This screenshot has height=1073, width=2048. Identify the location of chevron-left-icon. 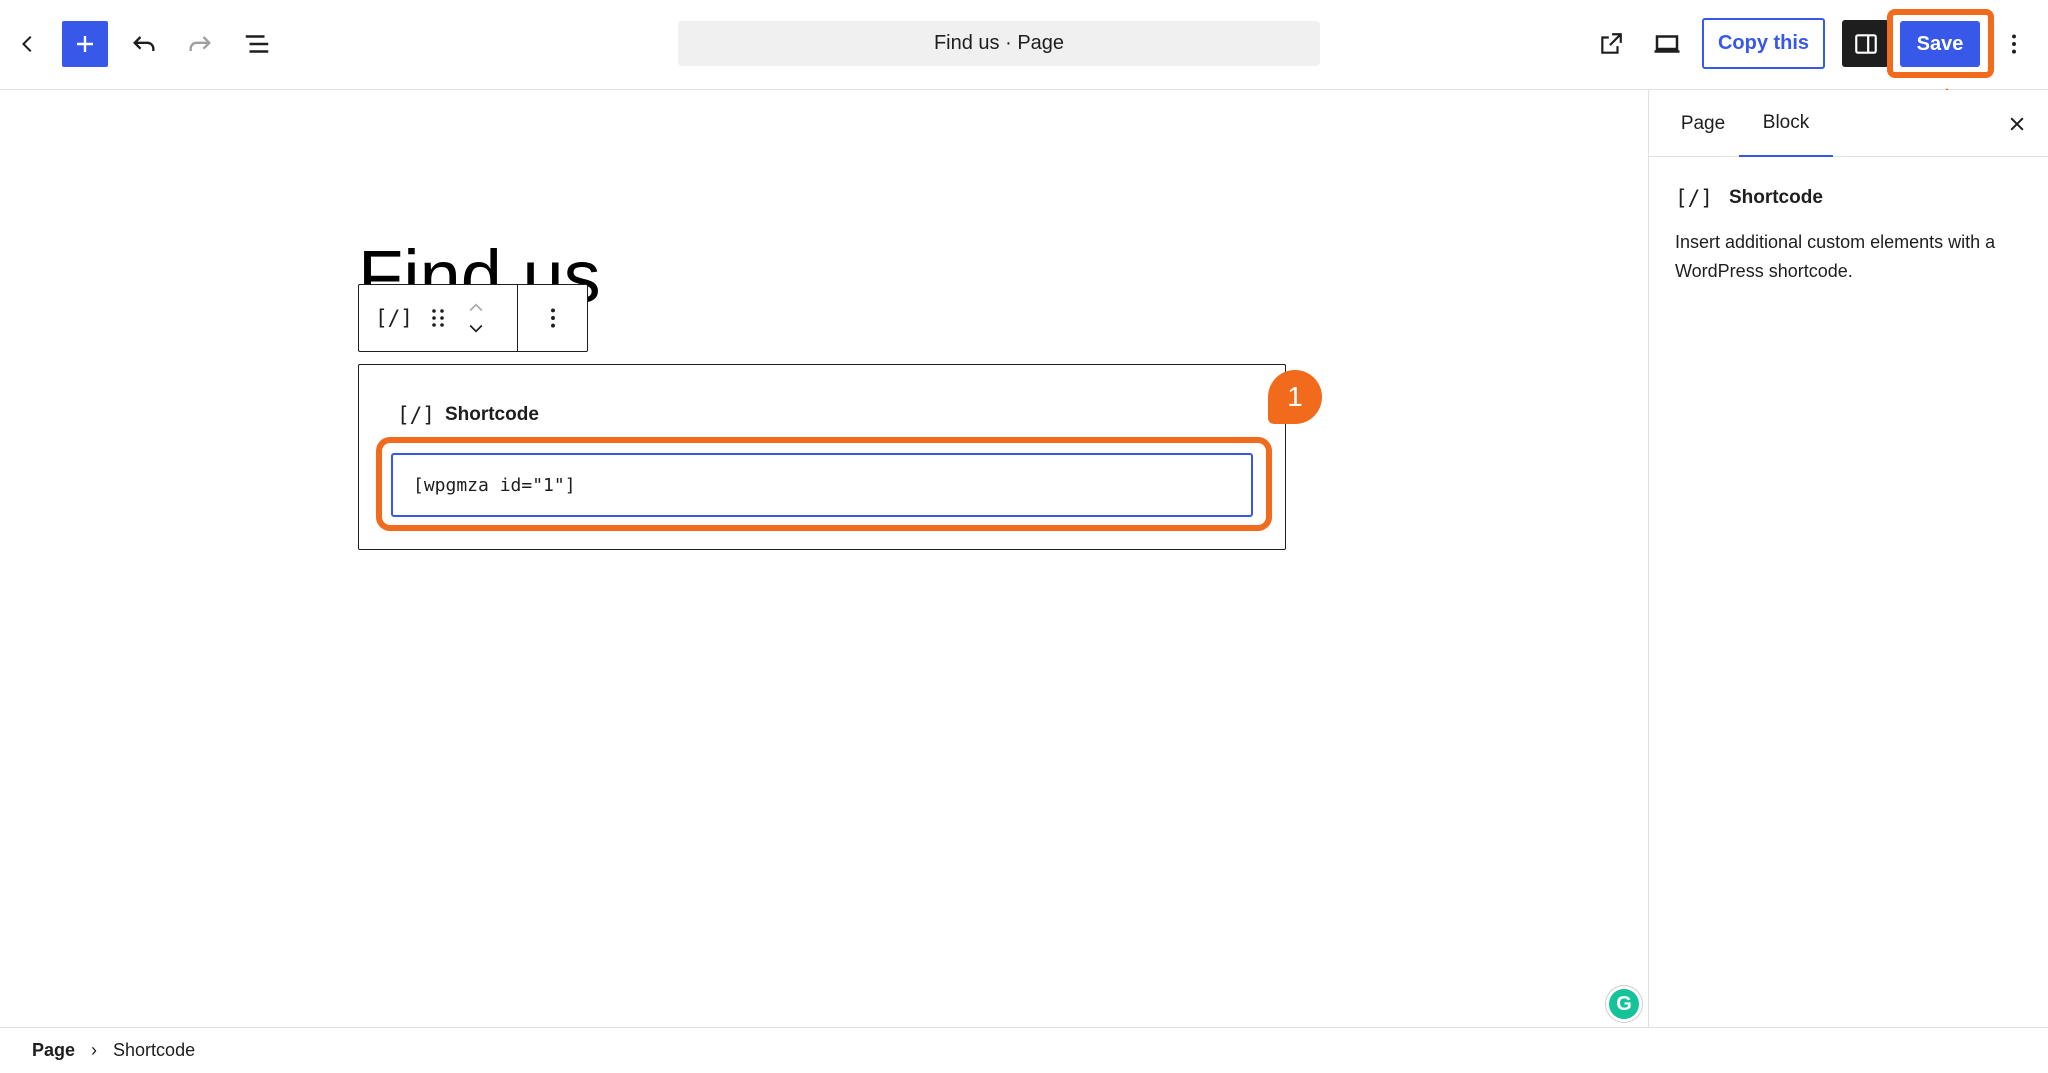
(26, 44).